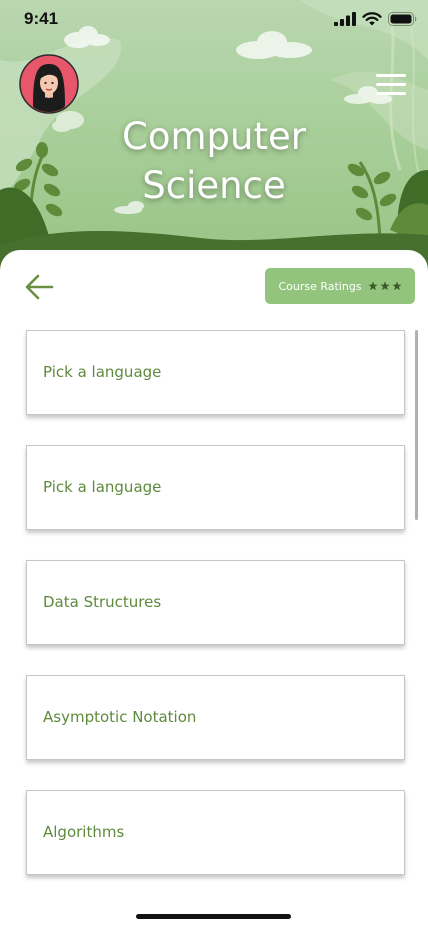 This screenshot has width=428, height=926. I want to click on arrow-left-icon, so click(40, 287).